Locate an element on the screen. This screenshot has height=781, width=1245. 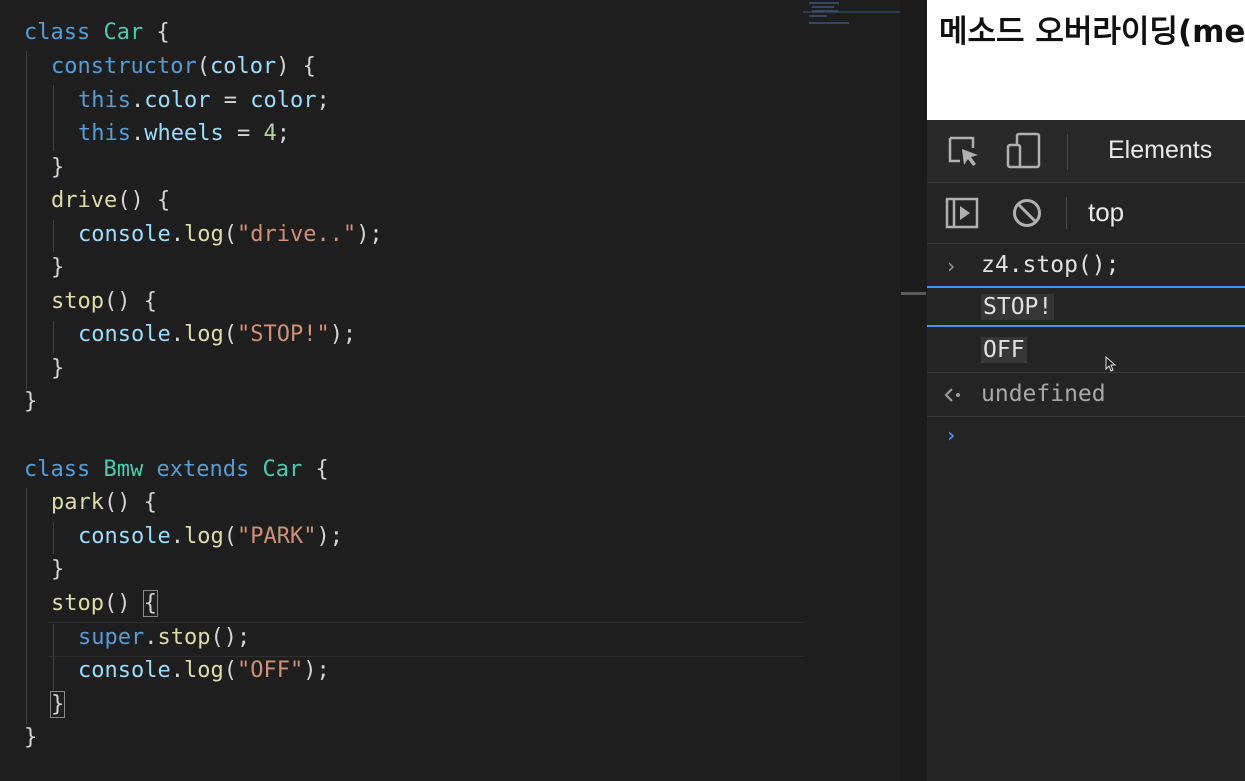
class-name-token: Car is located at coordinates (123, 32).